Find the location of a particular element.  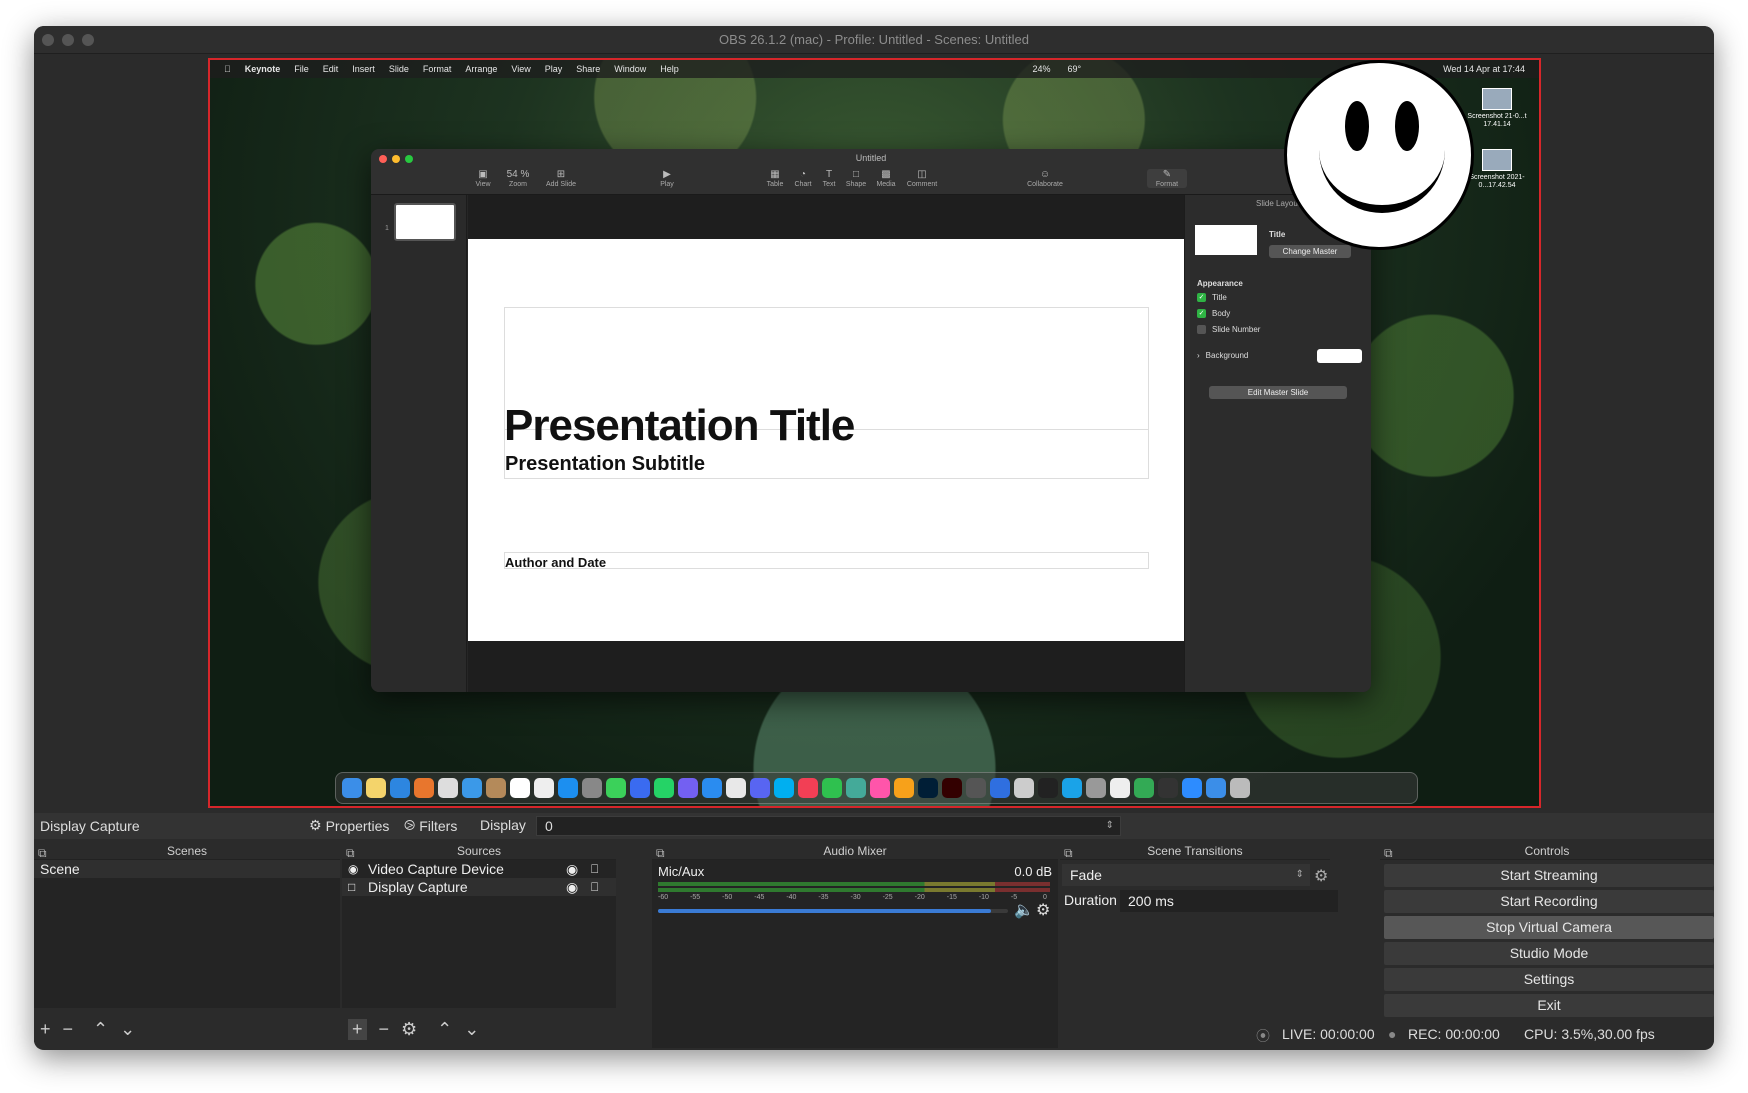

textedit-icon is located at coordinates (1120, 788).